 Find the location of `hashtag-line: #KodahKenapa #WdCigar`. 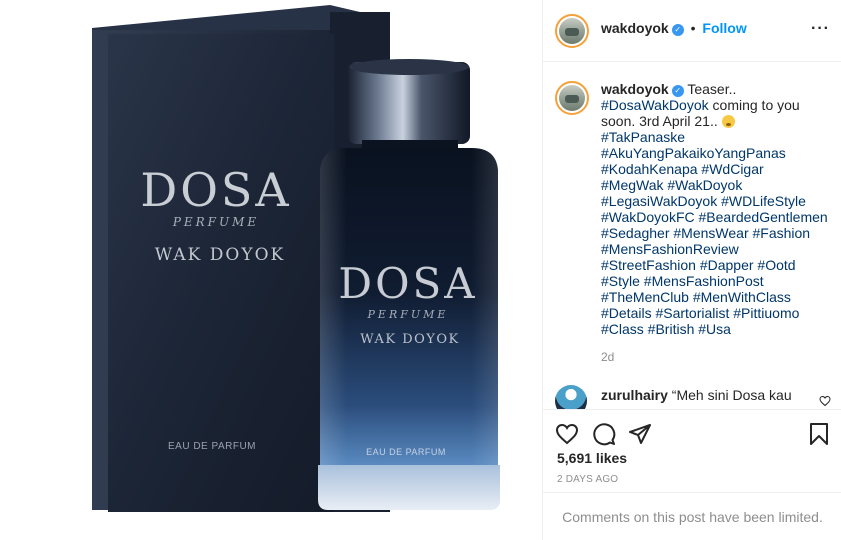

hashtag-line: #KodahKenapa #WdCigar is located at coordinates (719, 169).